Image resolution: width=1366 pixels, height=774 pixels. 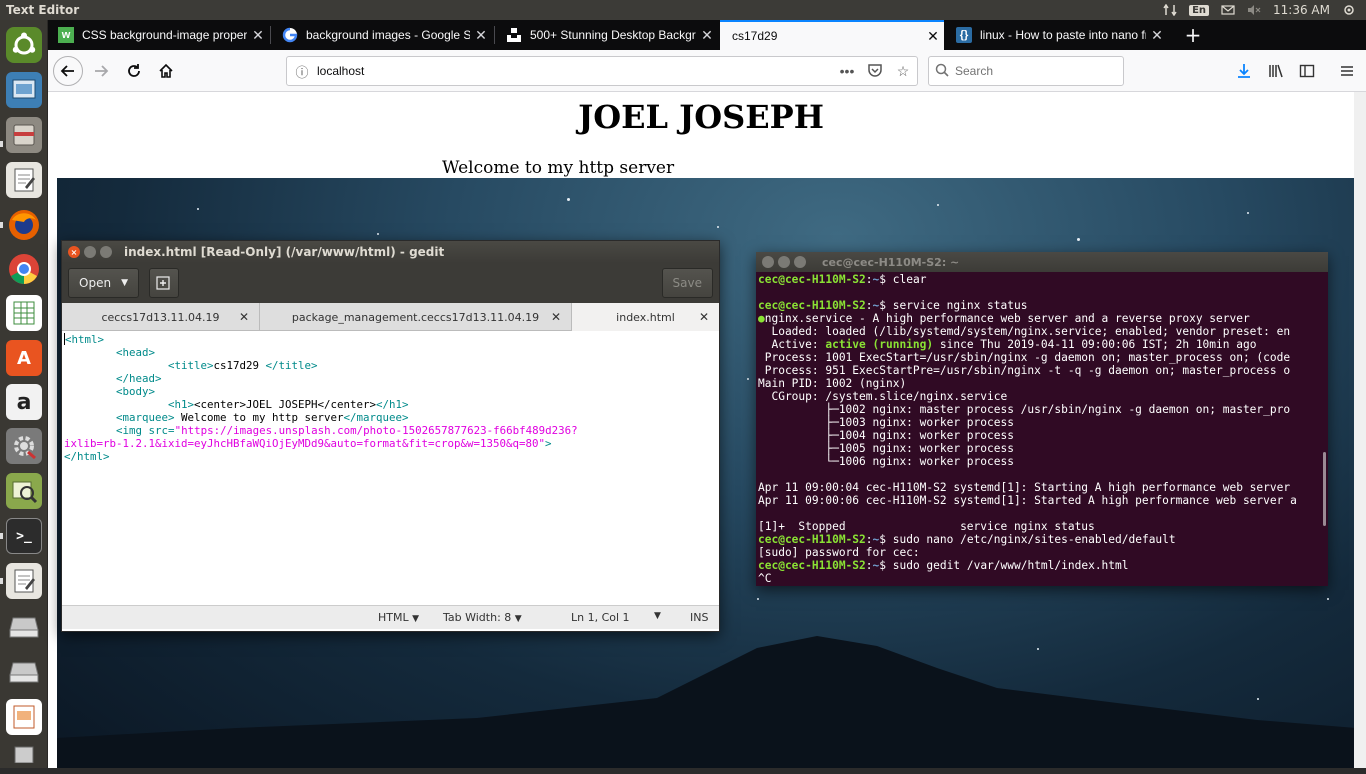 I want to click on new-document-button, so click(x=163, y=283).